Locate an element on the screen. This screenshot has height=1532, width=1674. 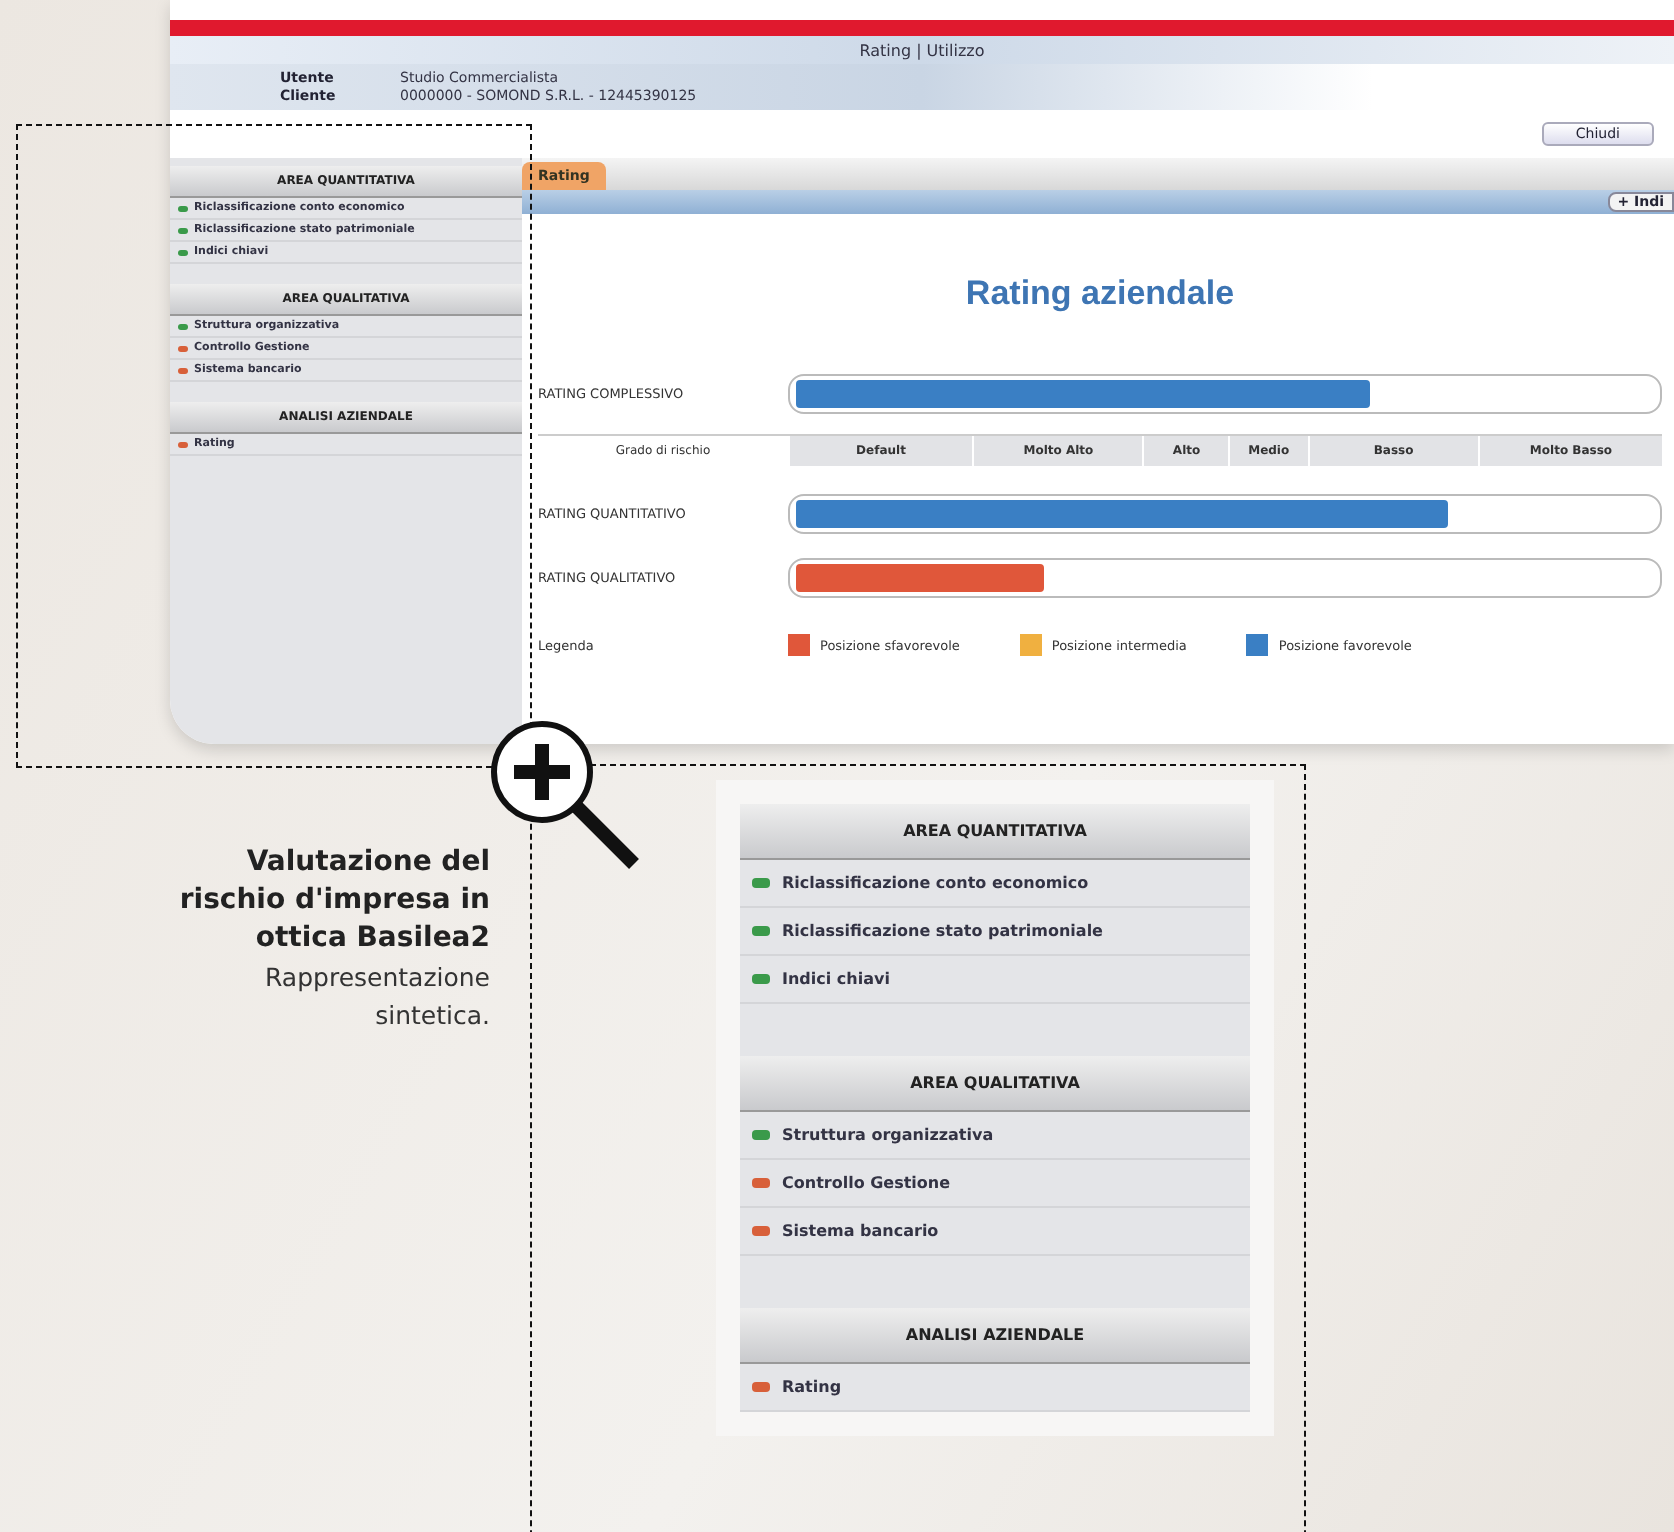
page-heading: Rating aziendale is located at coordinates (1100, 294).